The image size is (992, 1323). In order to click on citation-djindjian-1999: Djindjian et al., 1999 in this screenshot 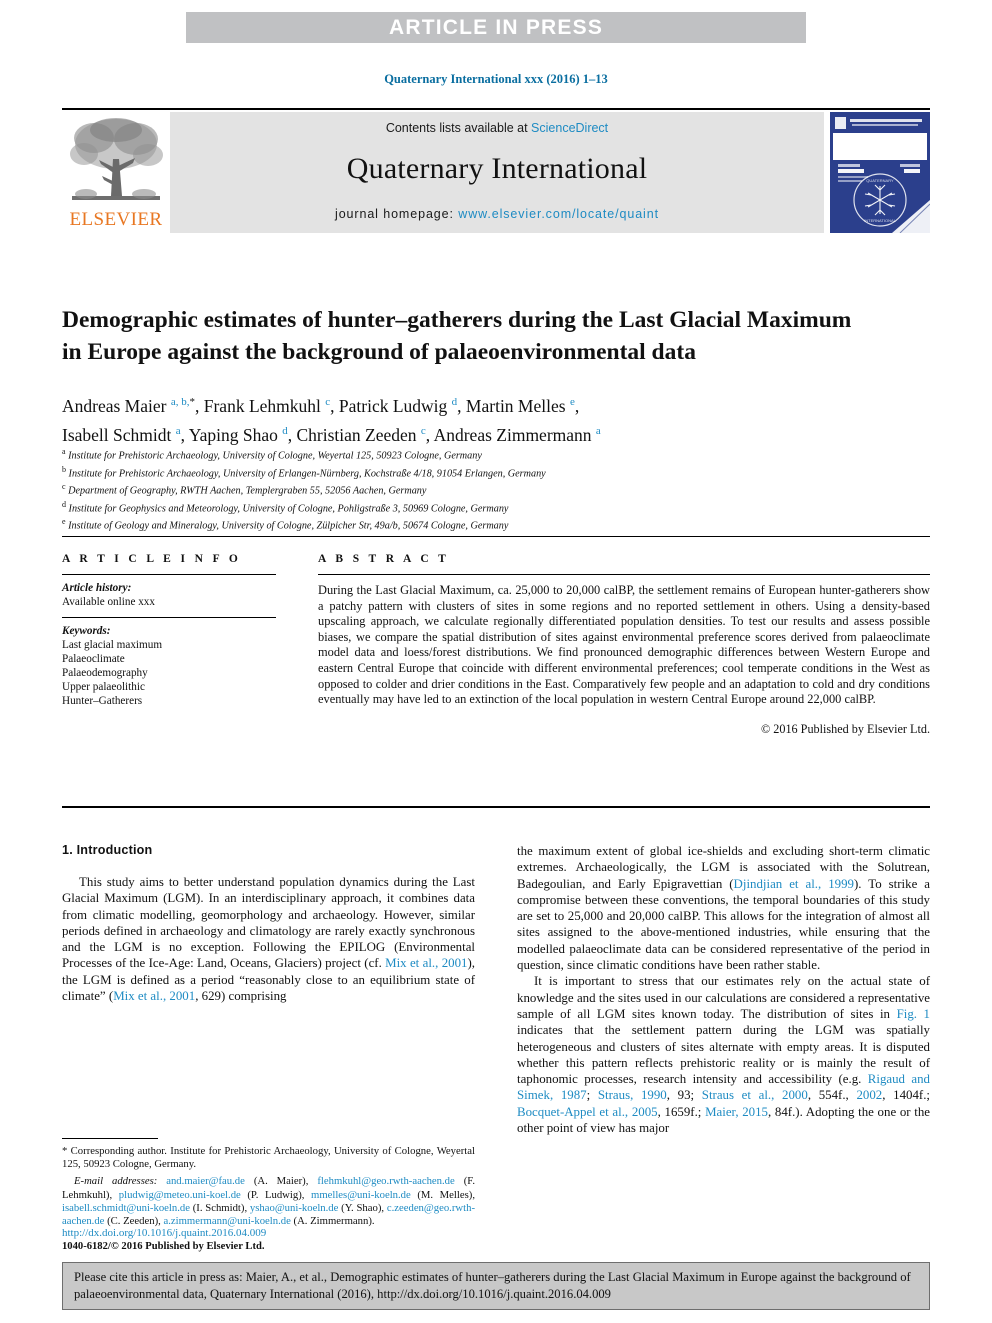, I will do `click(794, 884)`.